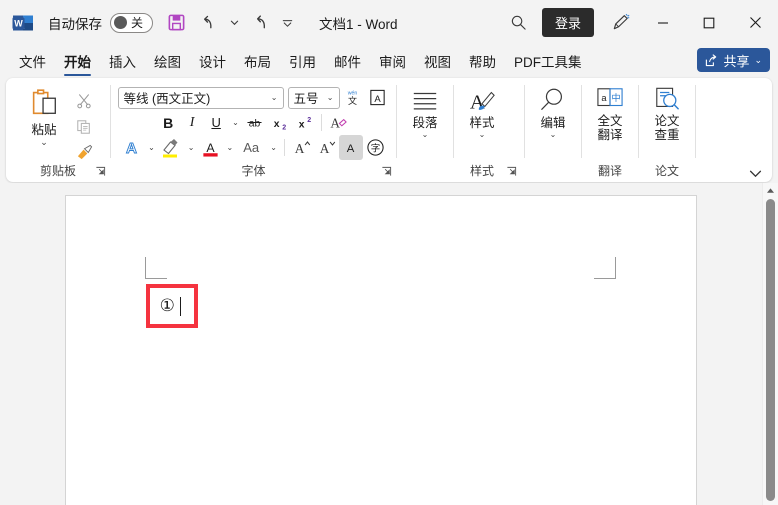  What do you see at coordinates (192, 122) in the screenshot?
I see `italic-button: I` at bounding box center [192, 122].